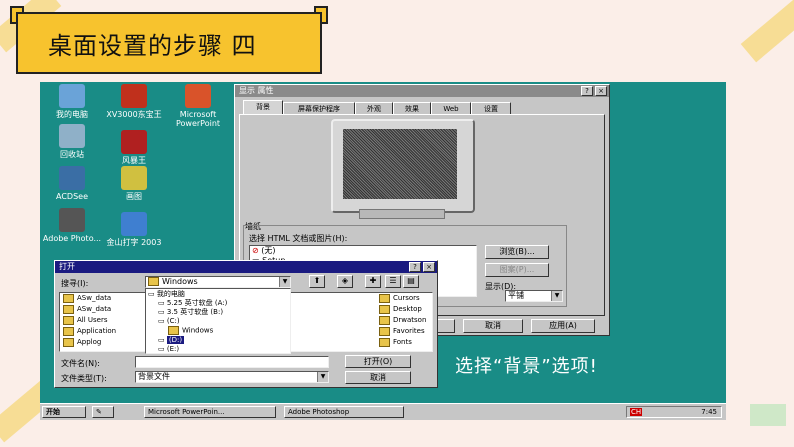  I want to click on quick-launch-icon: ✎, so click(103, 412).